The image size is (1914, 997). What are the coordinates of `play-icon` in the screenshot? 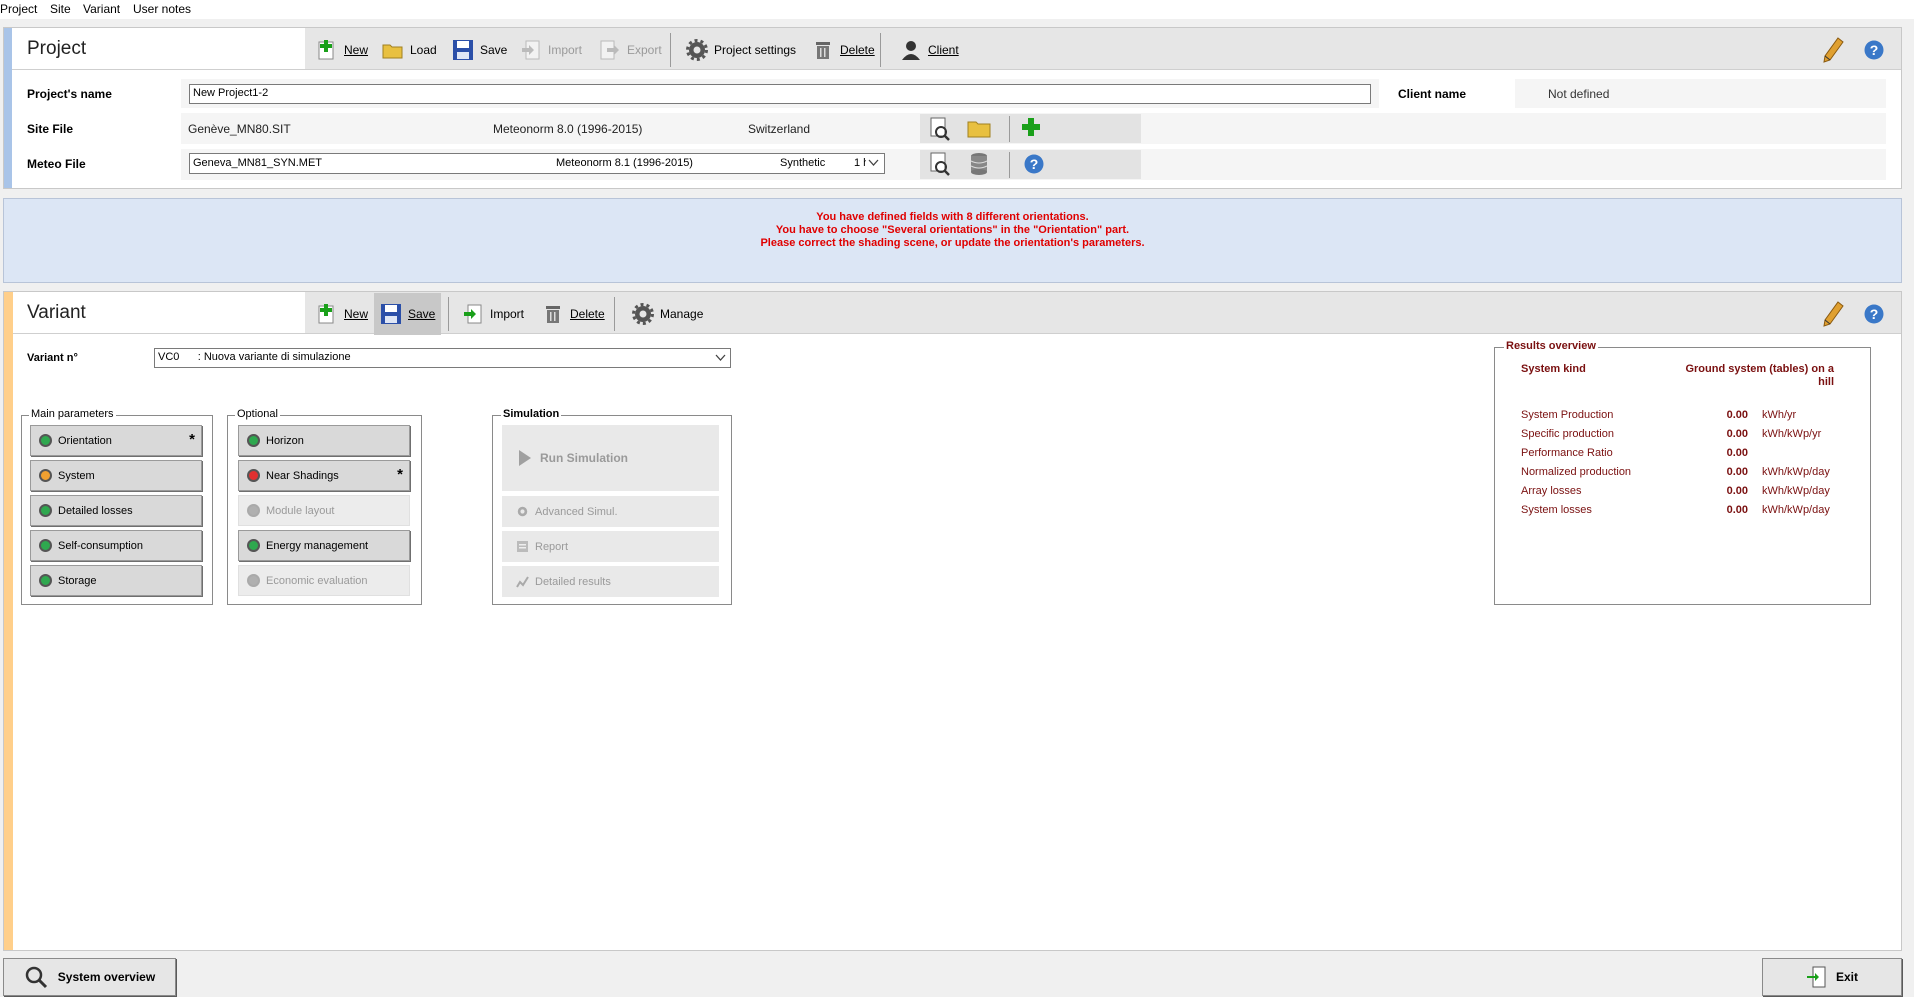 It's located at (525, 458).